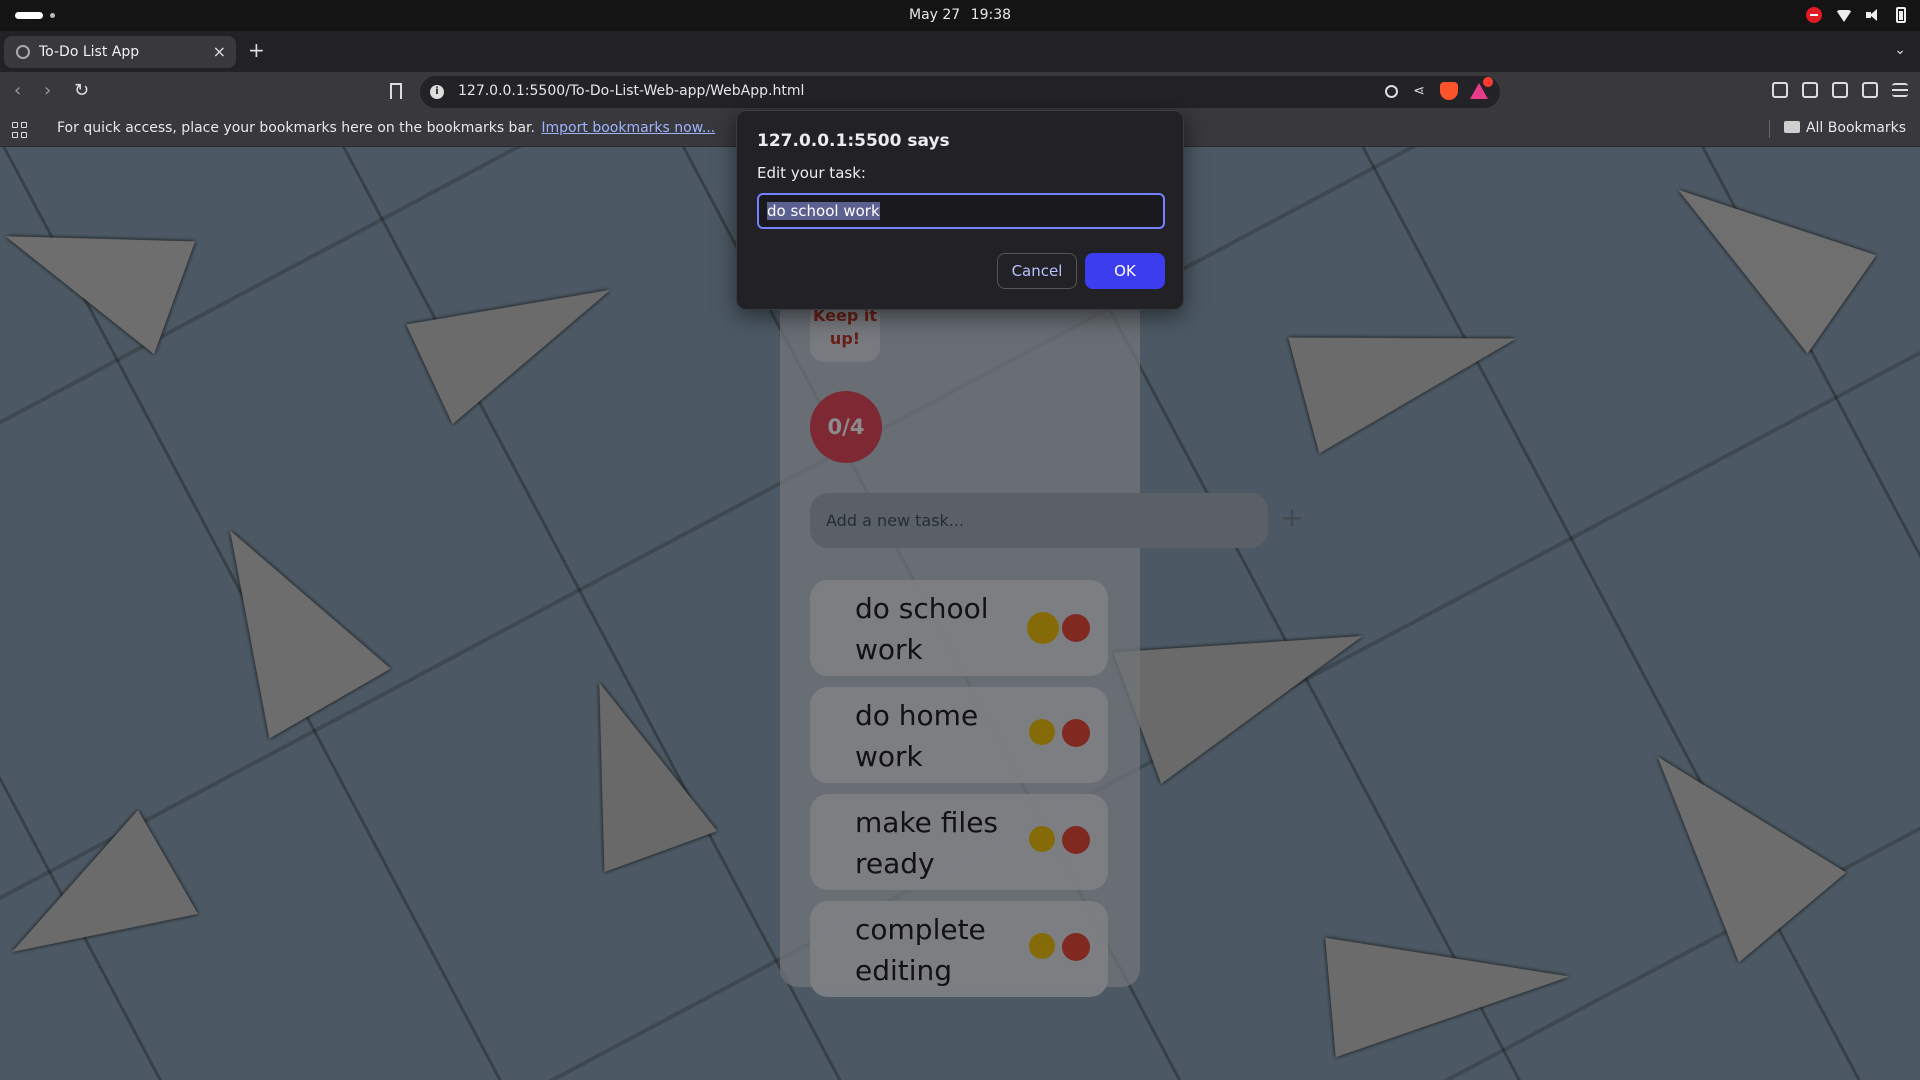 The height and width of the screenshot is (1080, 1920). I want to click on edit-task-field: do school work, so click(961, 211).